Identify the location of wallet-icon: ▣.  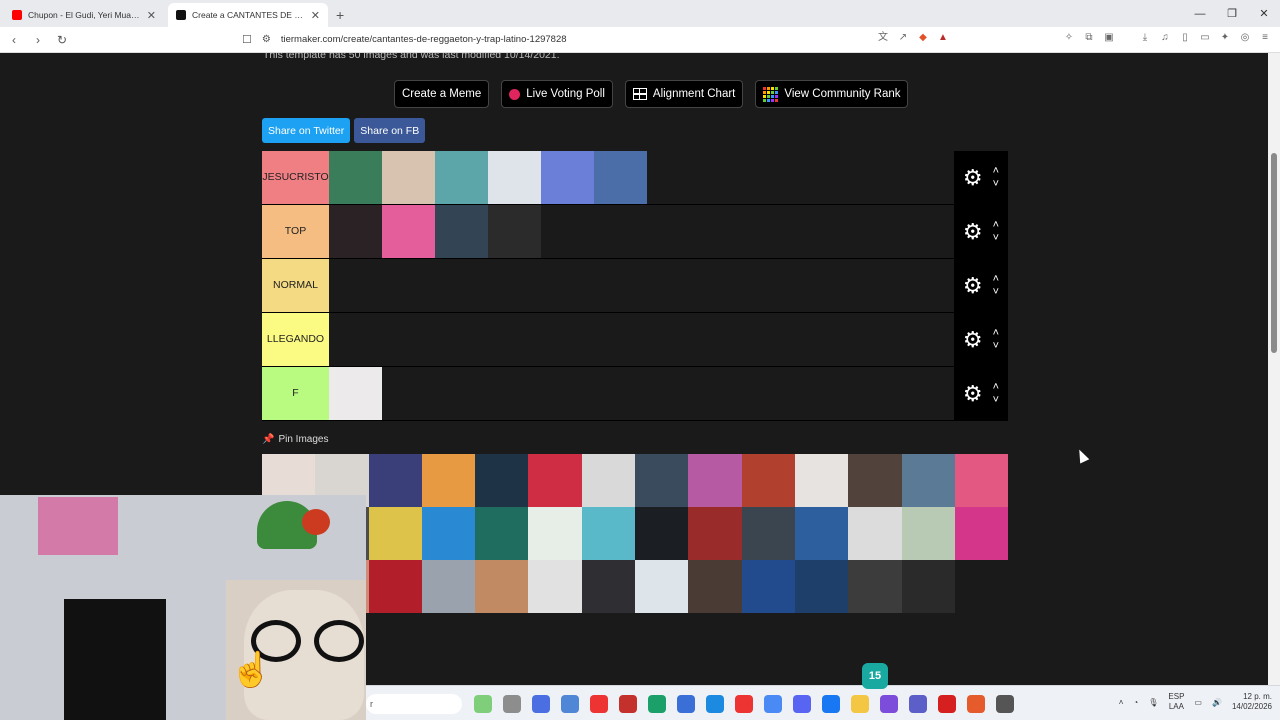
(1109, 38).